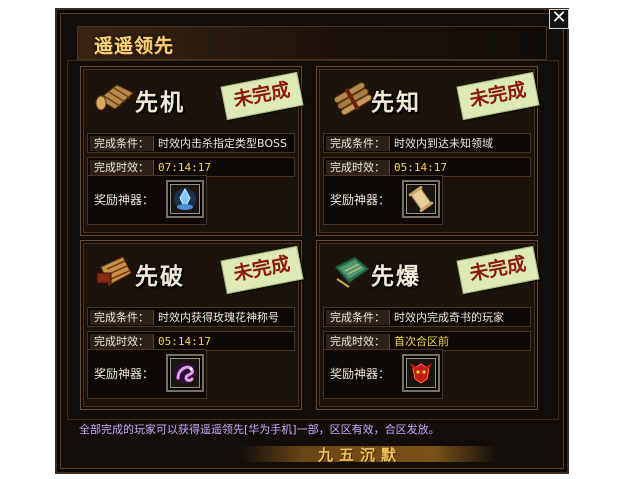  I want to click on blue-crystal-icon, so click(185, 198).